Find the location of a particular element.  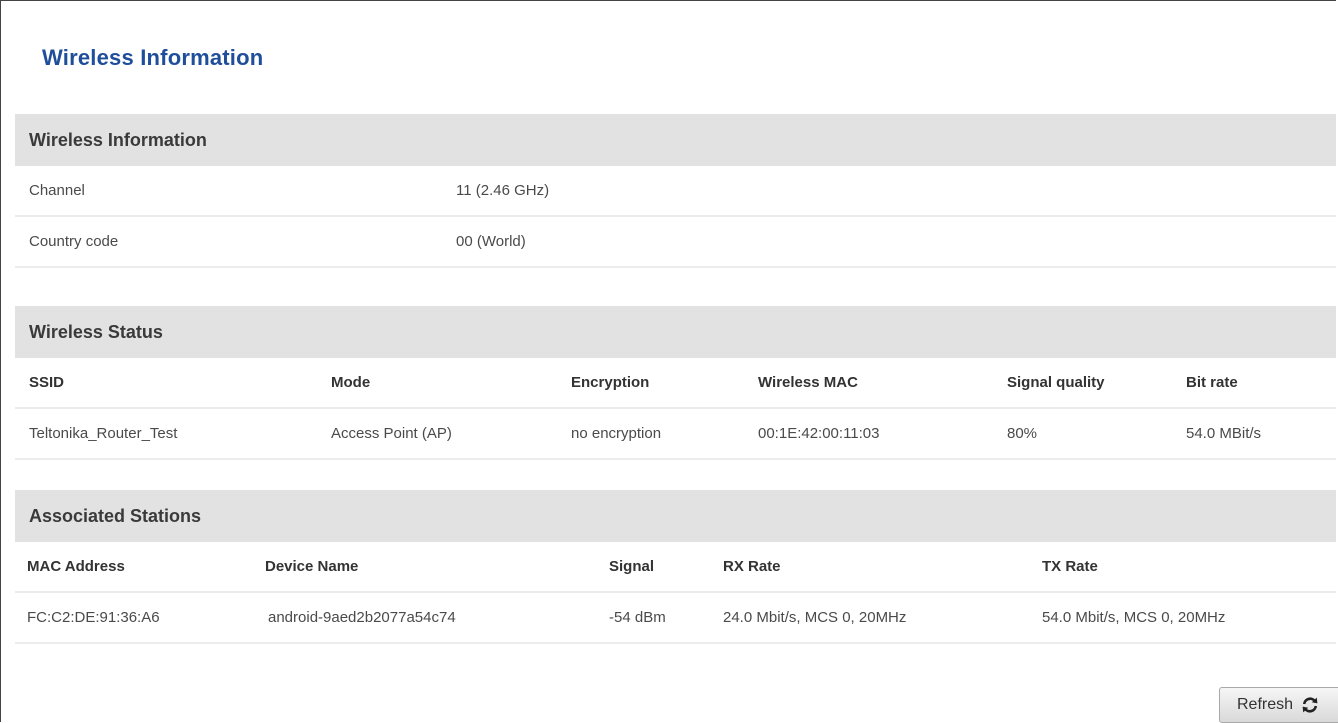

station-mac-address: FC:C2:DE:91:36:A6 is located at coordinates (93, 617).